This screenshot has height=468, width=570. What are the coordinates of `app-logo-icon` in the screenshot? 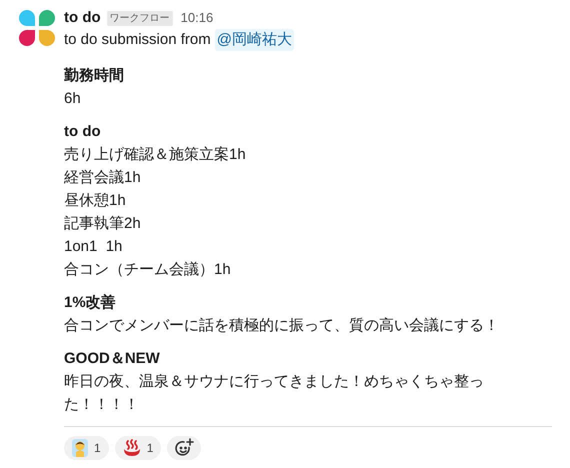 It's located at (37, 28).